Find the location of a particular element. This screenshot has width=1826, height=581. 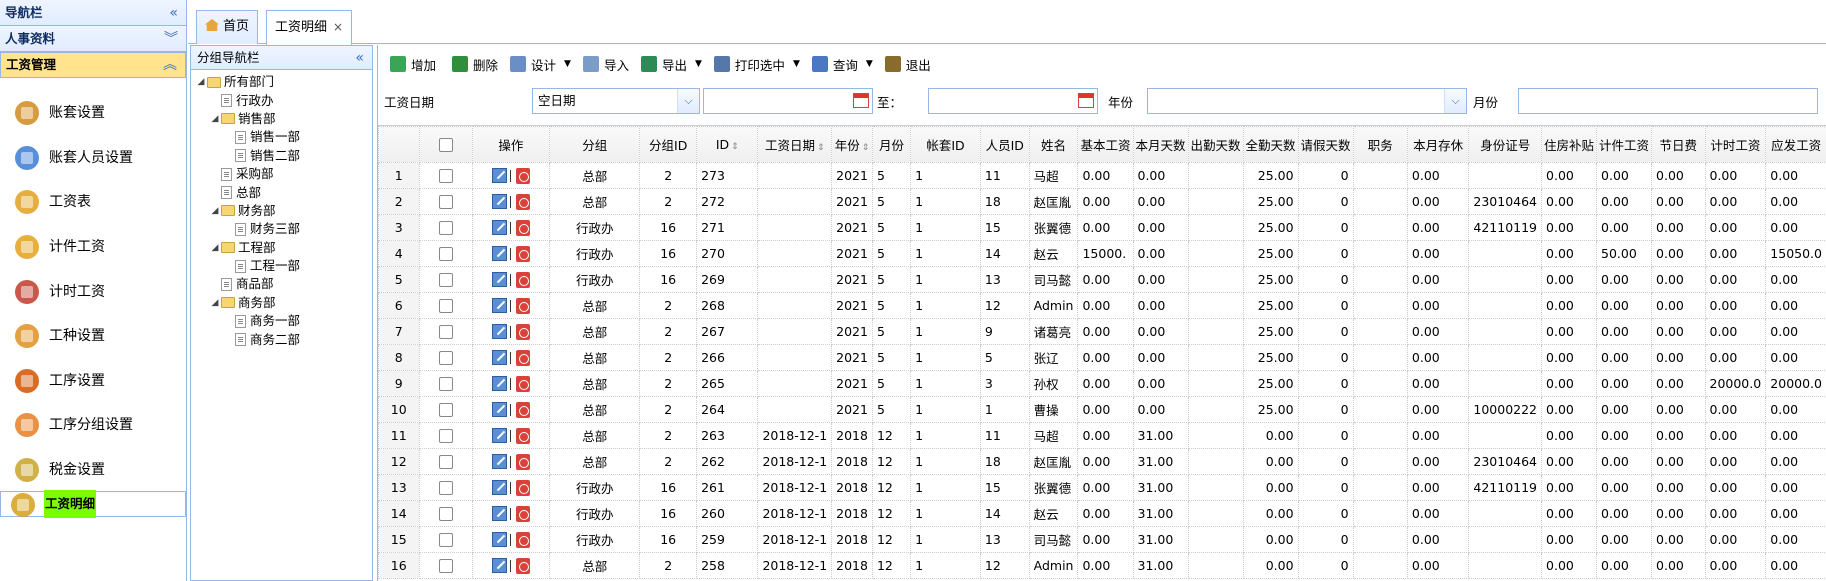

column-header: 请假天数 is located at coordinates (1325, 144).